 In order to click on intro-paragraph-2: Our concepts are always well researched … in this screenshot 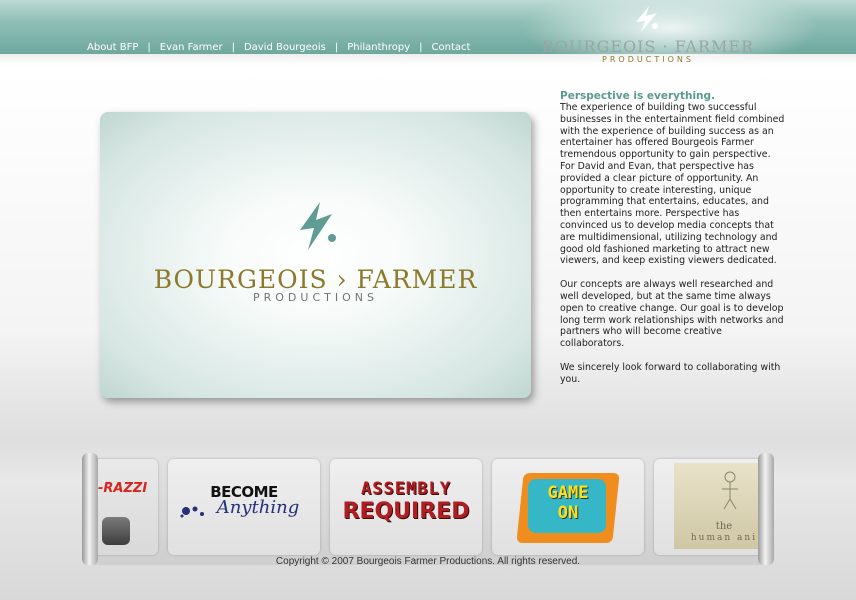, I will do `click(672, 314)`.